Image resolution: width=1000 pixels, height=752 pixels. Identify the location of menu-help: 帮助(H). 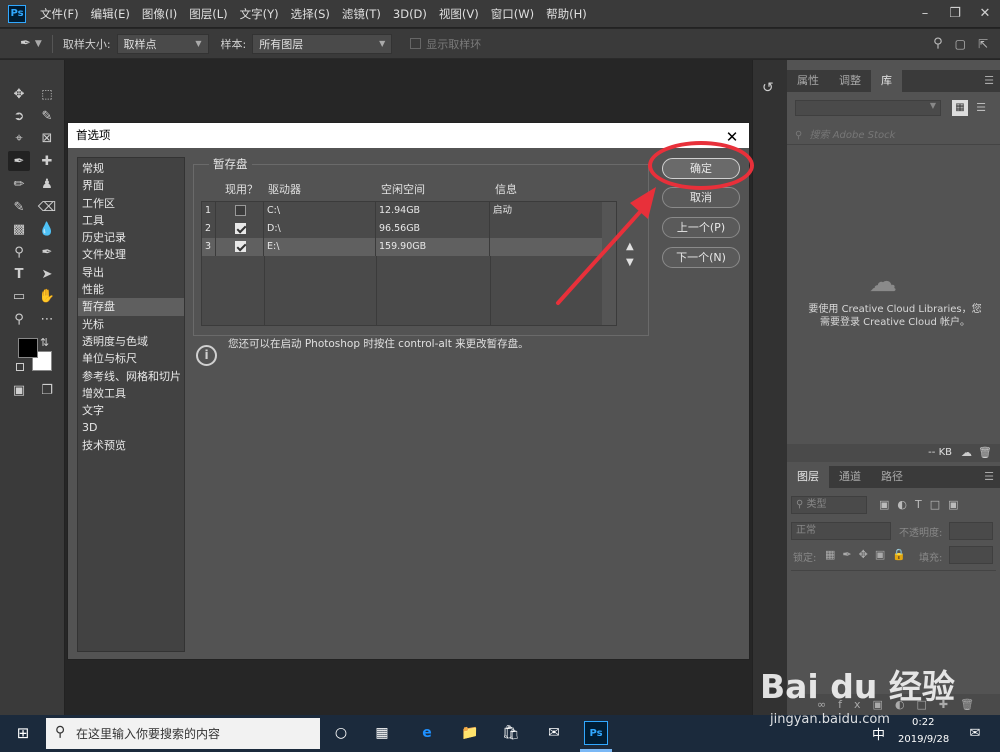
(566, 14).